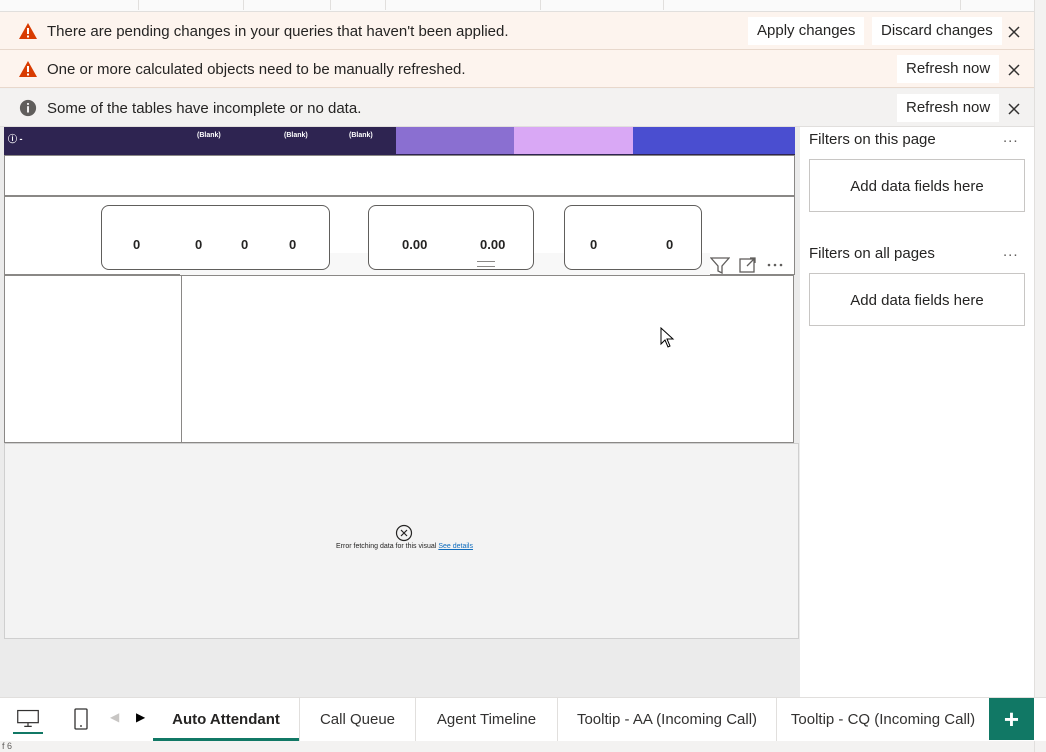  I want to click on drag-handle, so click(486, 264).